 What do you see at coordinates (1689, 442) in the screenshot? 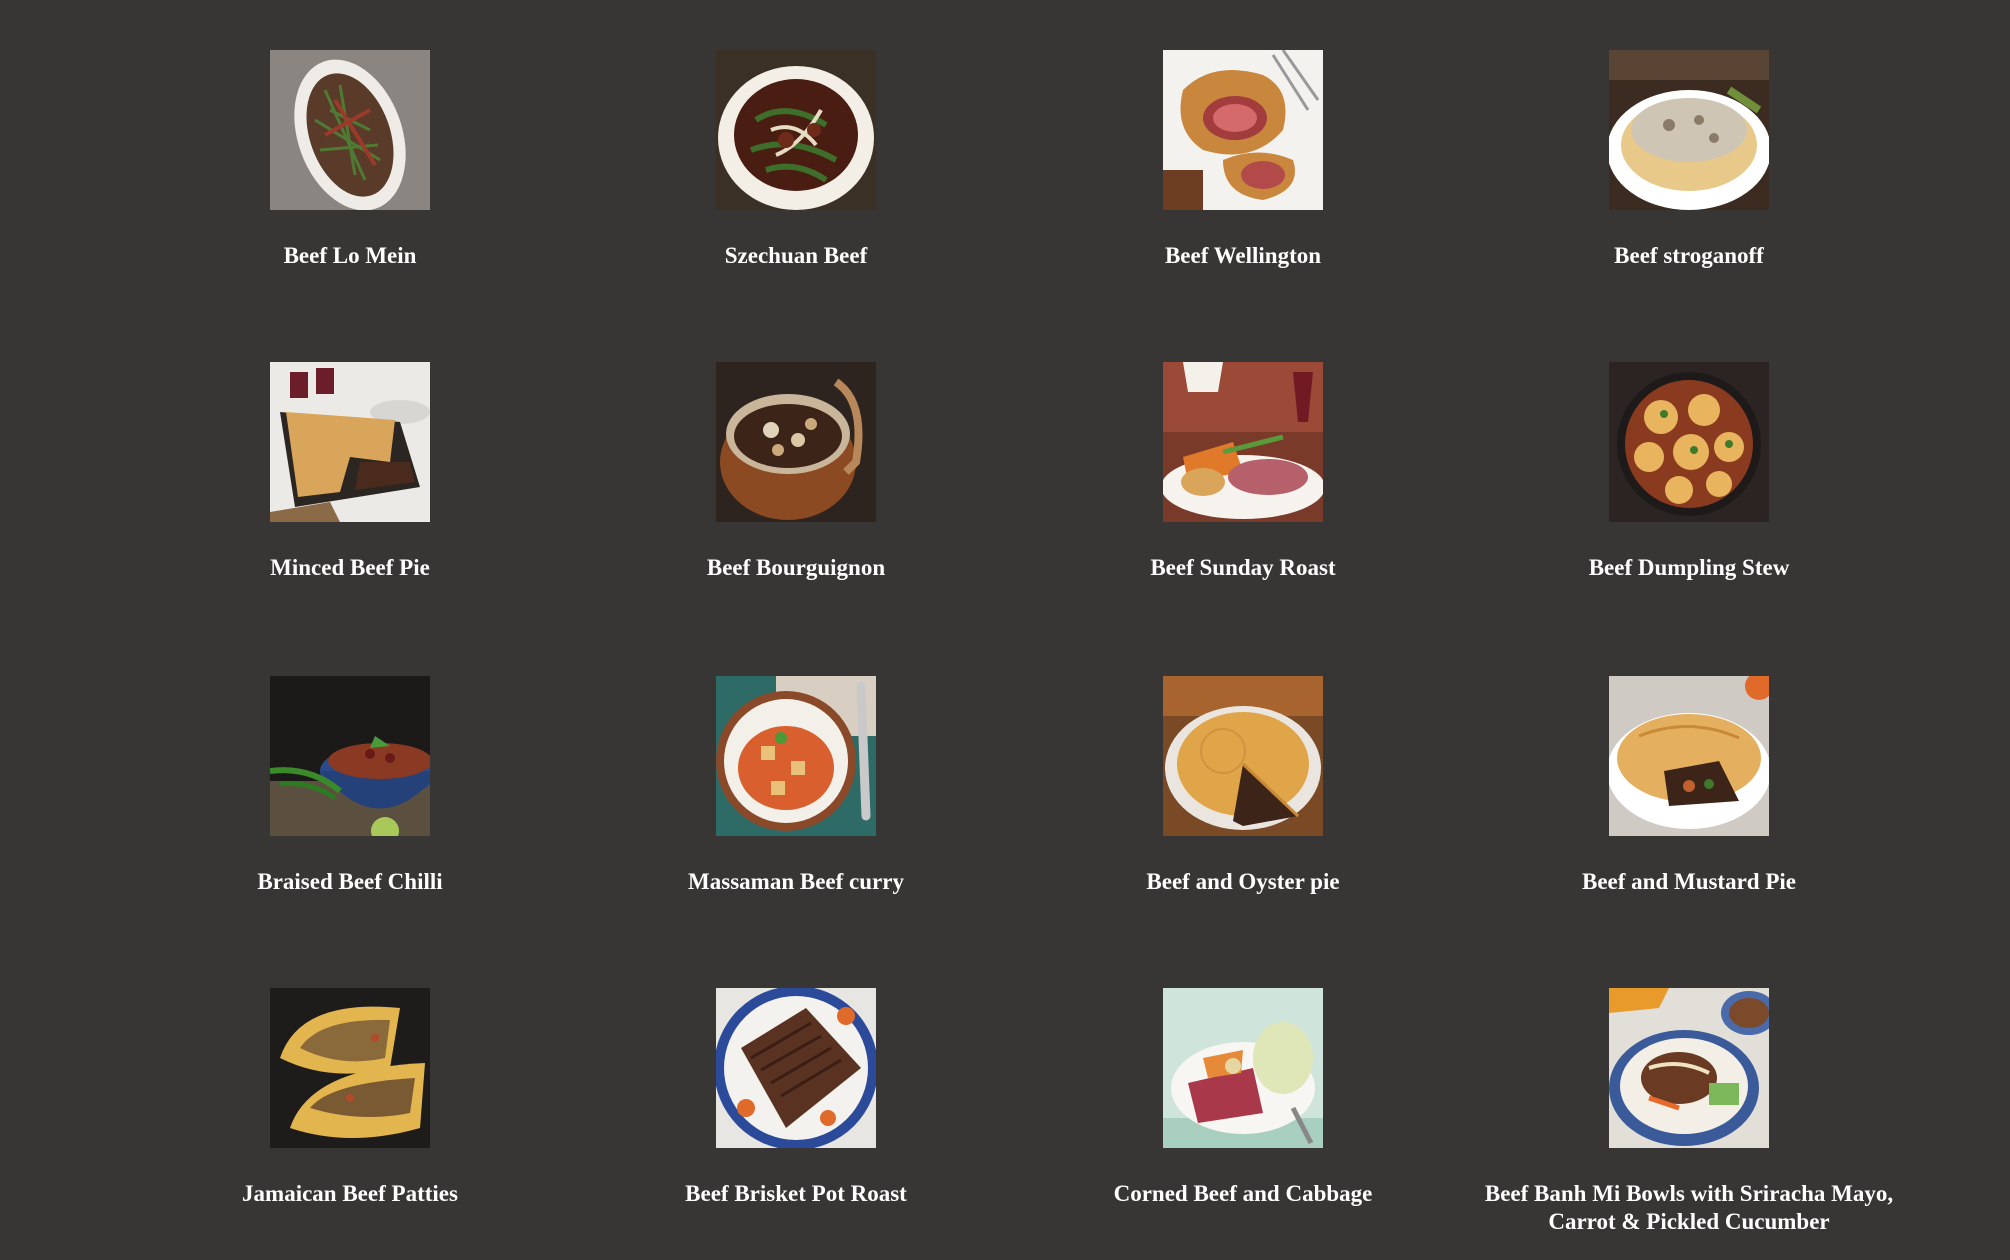
I see `beef-dumpling-stew-image` at bounding box center [1689, 442].